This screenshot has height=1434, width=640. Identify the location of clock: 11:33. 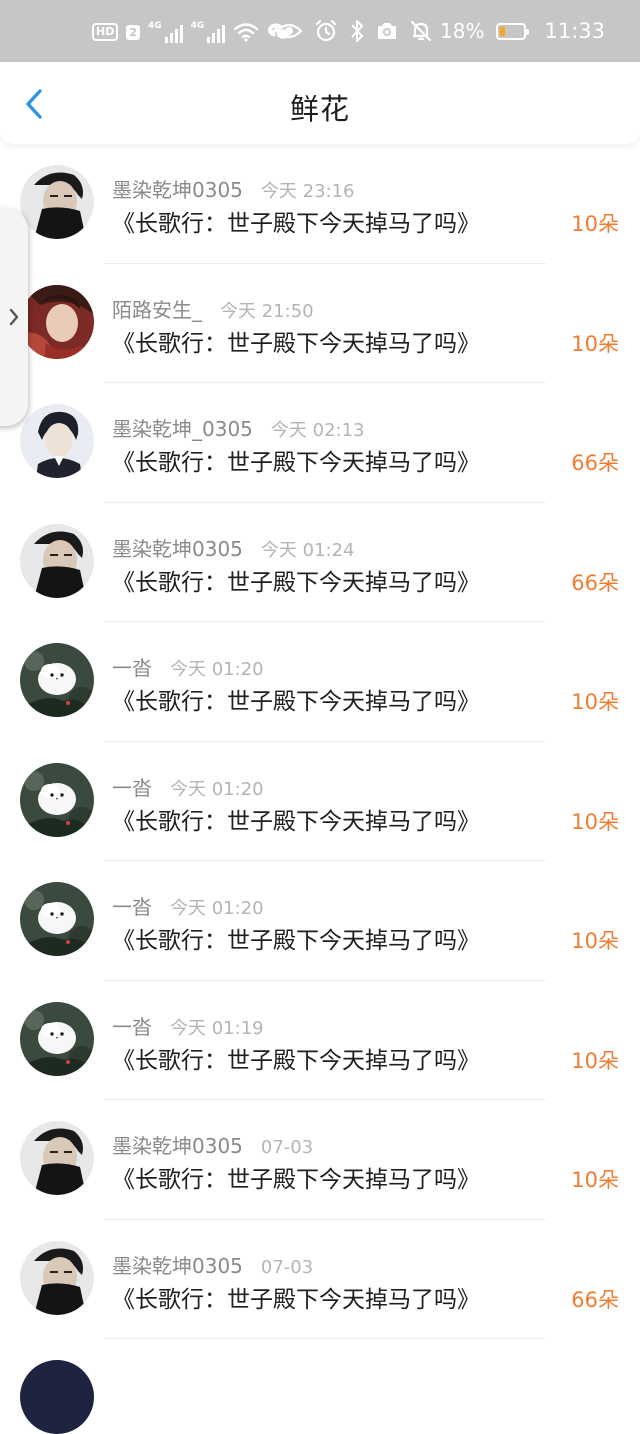
(574, 31).